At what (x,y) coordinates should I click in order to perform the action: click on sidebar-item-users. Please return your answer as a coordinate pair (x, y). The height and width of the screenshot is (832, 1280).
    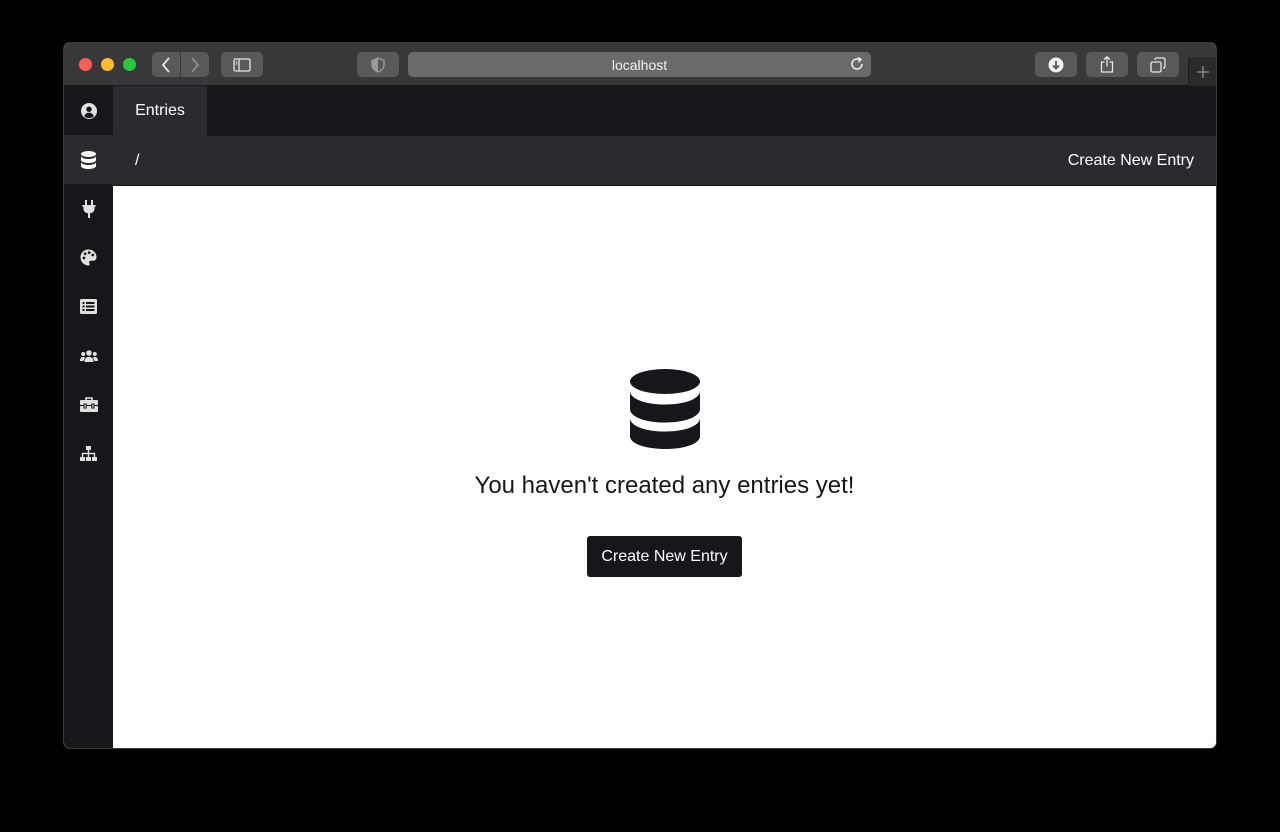
    Looking at the image, I should click on (88, 355).